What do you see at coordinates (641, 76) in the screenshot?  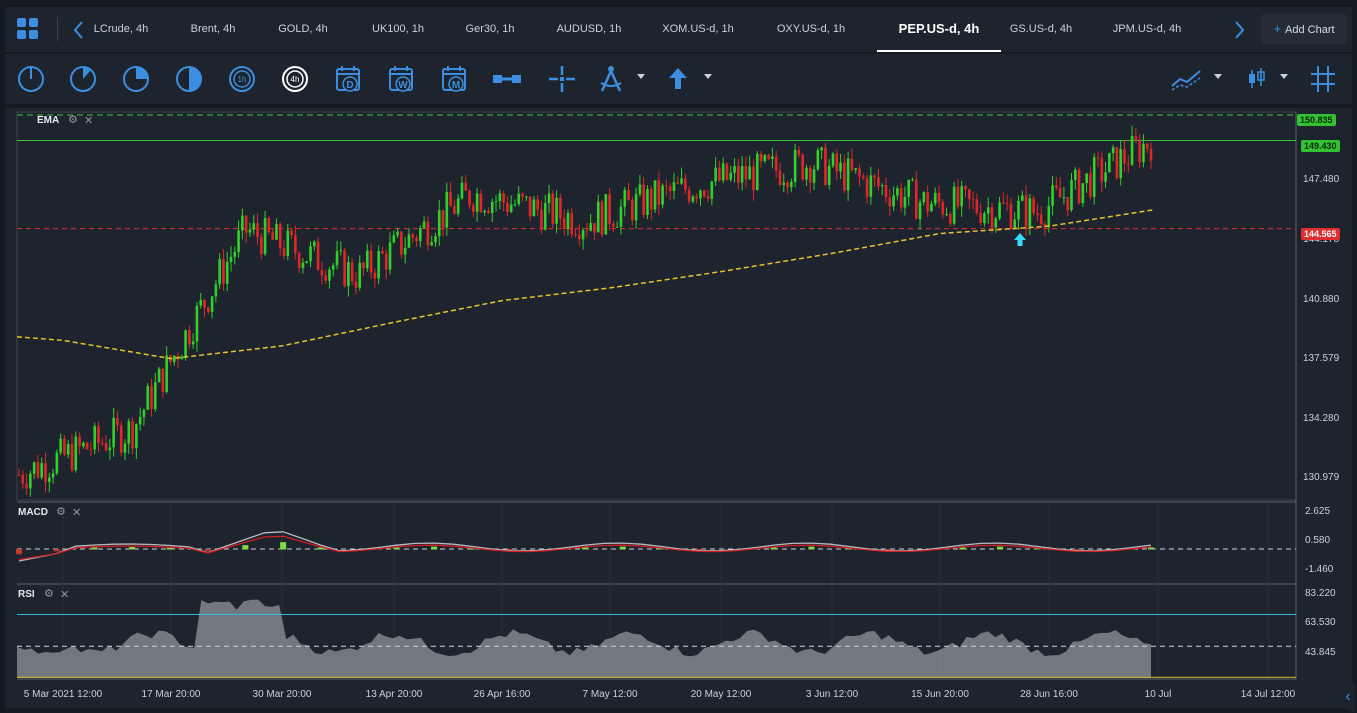 I see `compass-dropdown-icon` at bounding box center [641, 76].